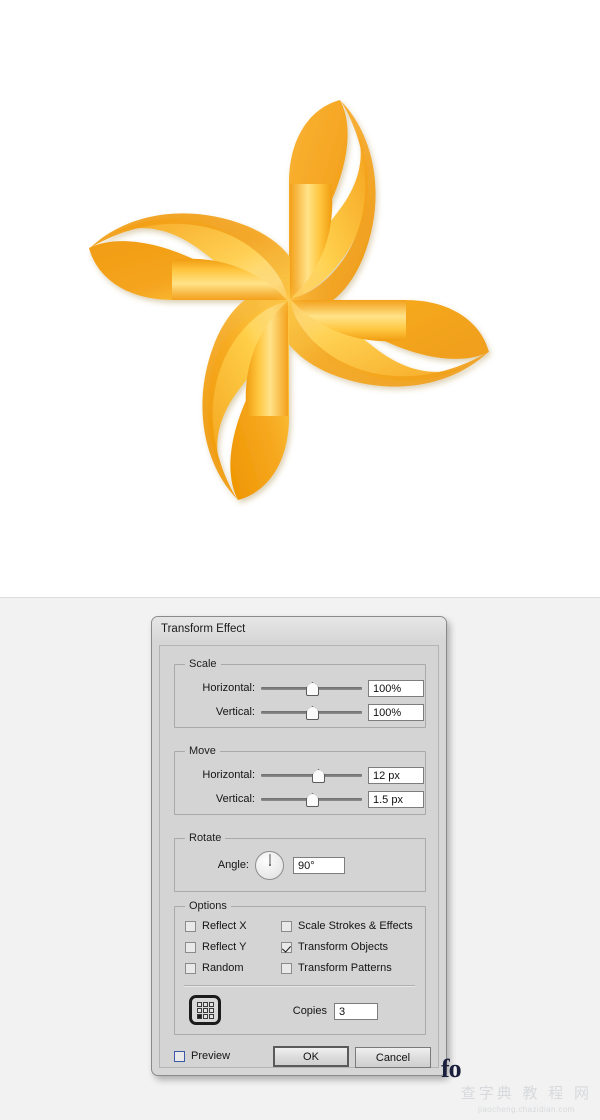 The height and width of the screenshot is (1120, 600). I want to click on scale-vertical-label: Vertical:, so click(235, 712).